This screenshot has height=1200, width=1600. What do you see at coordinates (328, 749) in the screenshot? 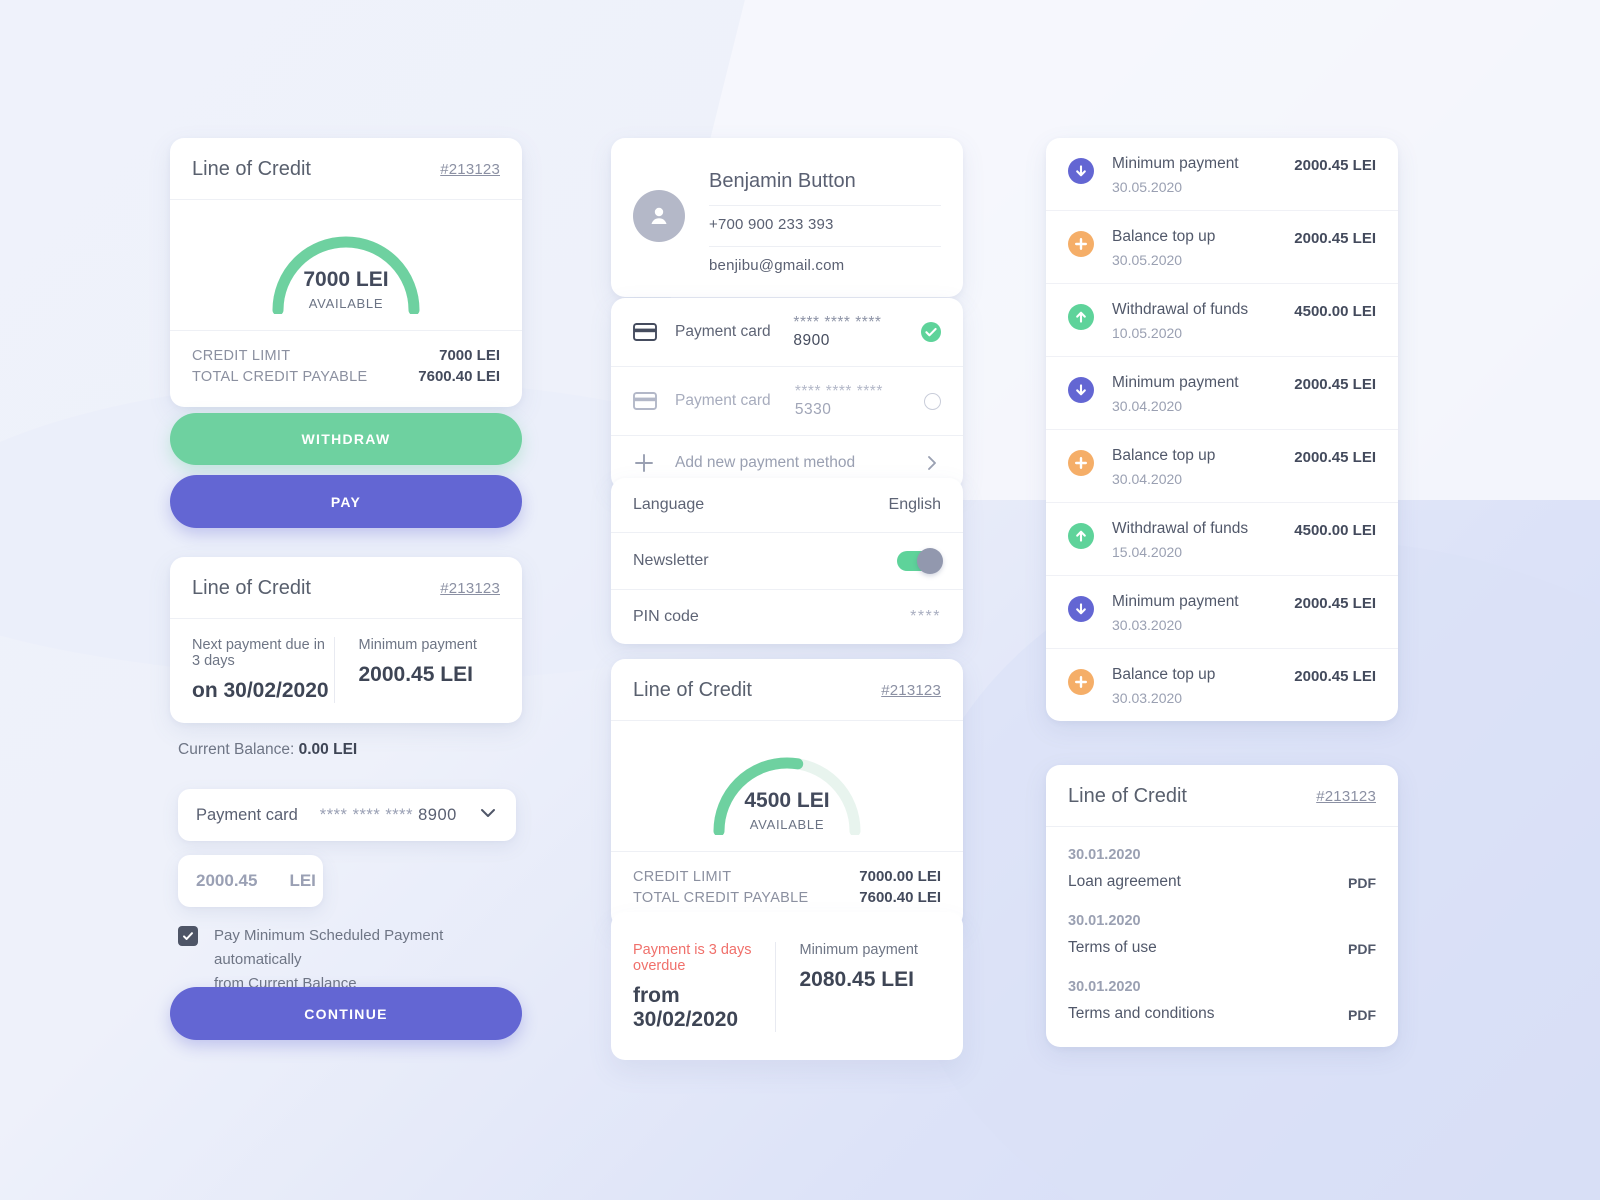
I see `current-balance-value: 0.00 LEI` at bounding box center [328, 749].